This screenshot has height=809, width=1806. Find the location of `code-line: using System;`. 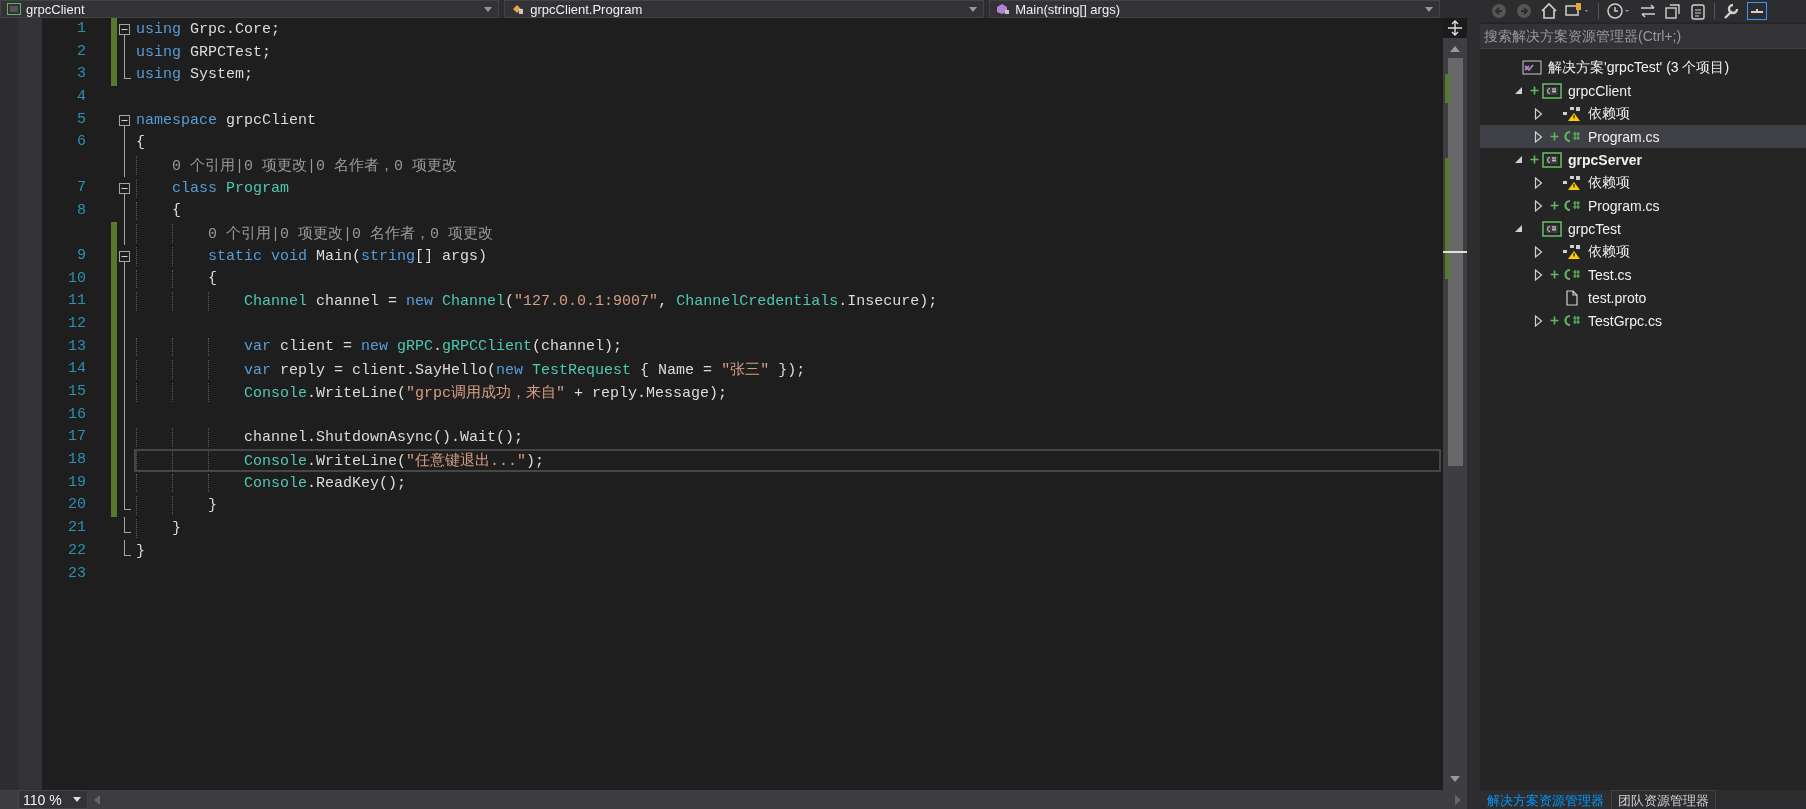

code-line: using System; is located at coordinates (195, 75).